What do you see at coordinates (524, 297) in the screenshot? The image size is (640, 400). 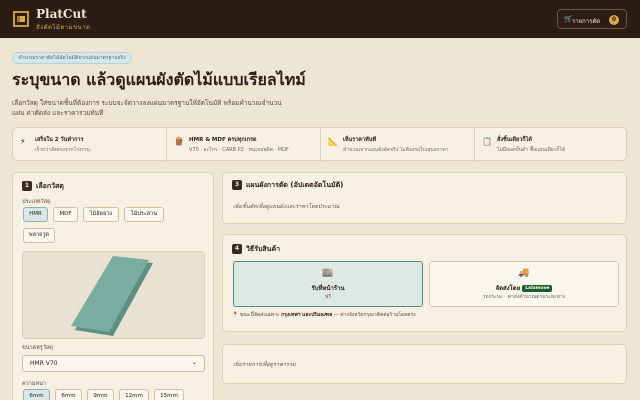 I see `delivery-option-sub: รถกระบะ · ค่าส่งคำนวณตามระยะทาง` at bounding box center [524, 297].